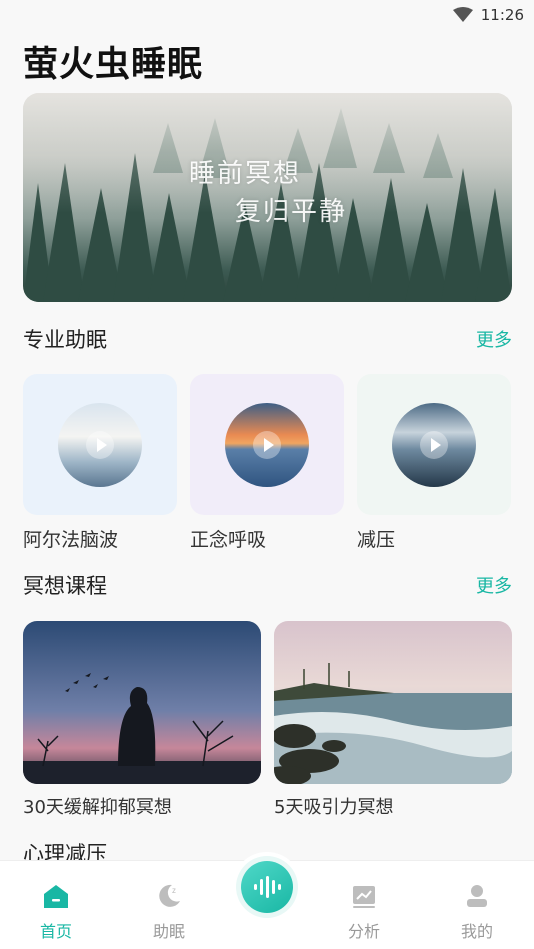  I want to click on sleep-card-label: 阿尔法脑波, so click(71, 540).